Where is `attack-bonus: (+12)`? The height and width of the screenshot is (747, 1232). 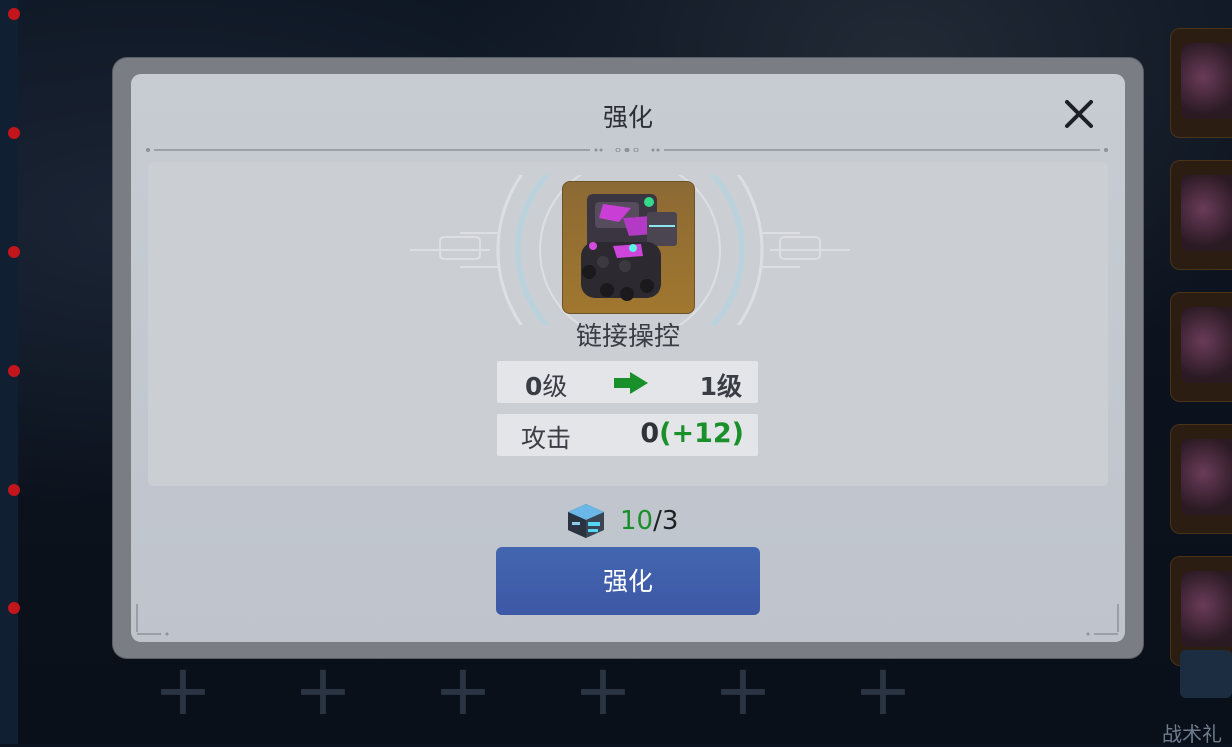
attack-bonus: (+12) is located at coordinates (701, 433).